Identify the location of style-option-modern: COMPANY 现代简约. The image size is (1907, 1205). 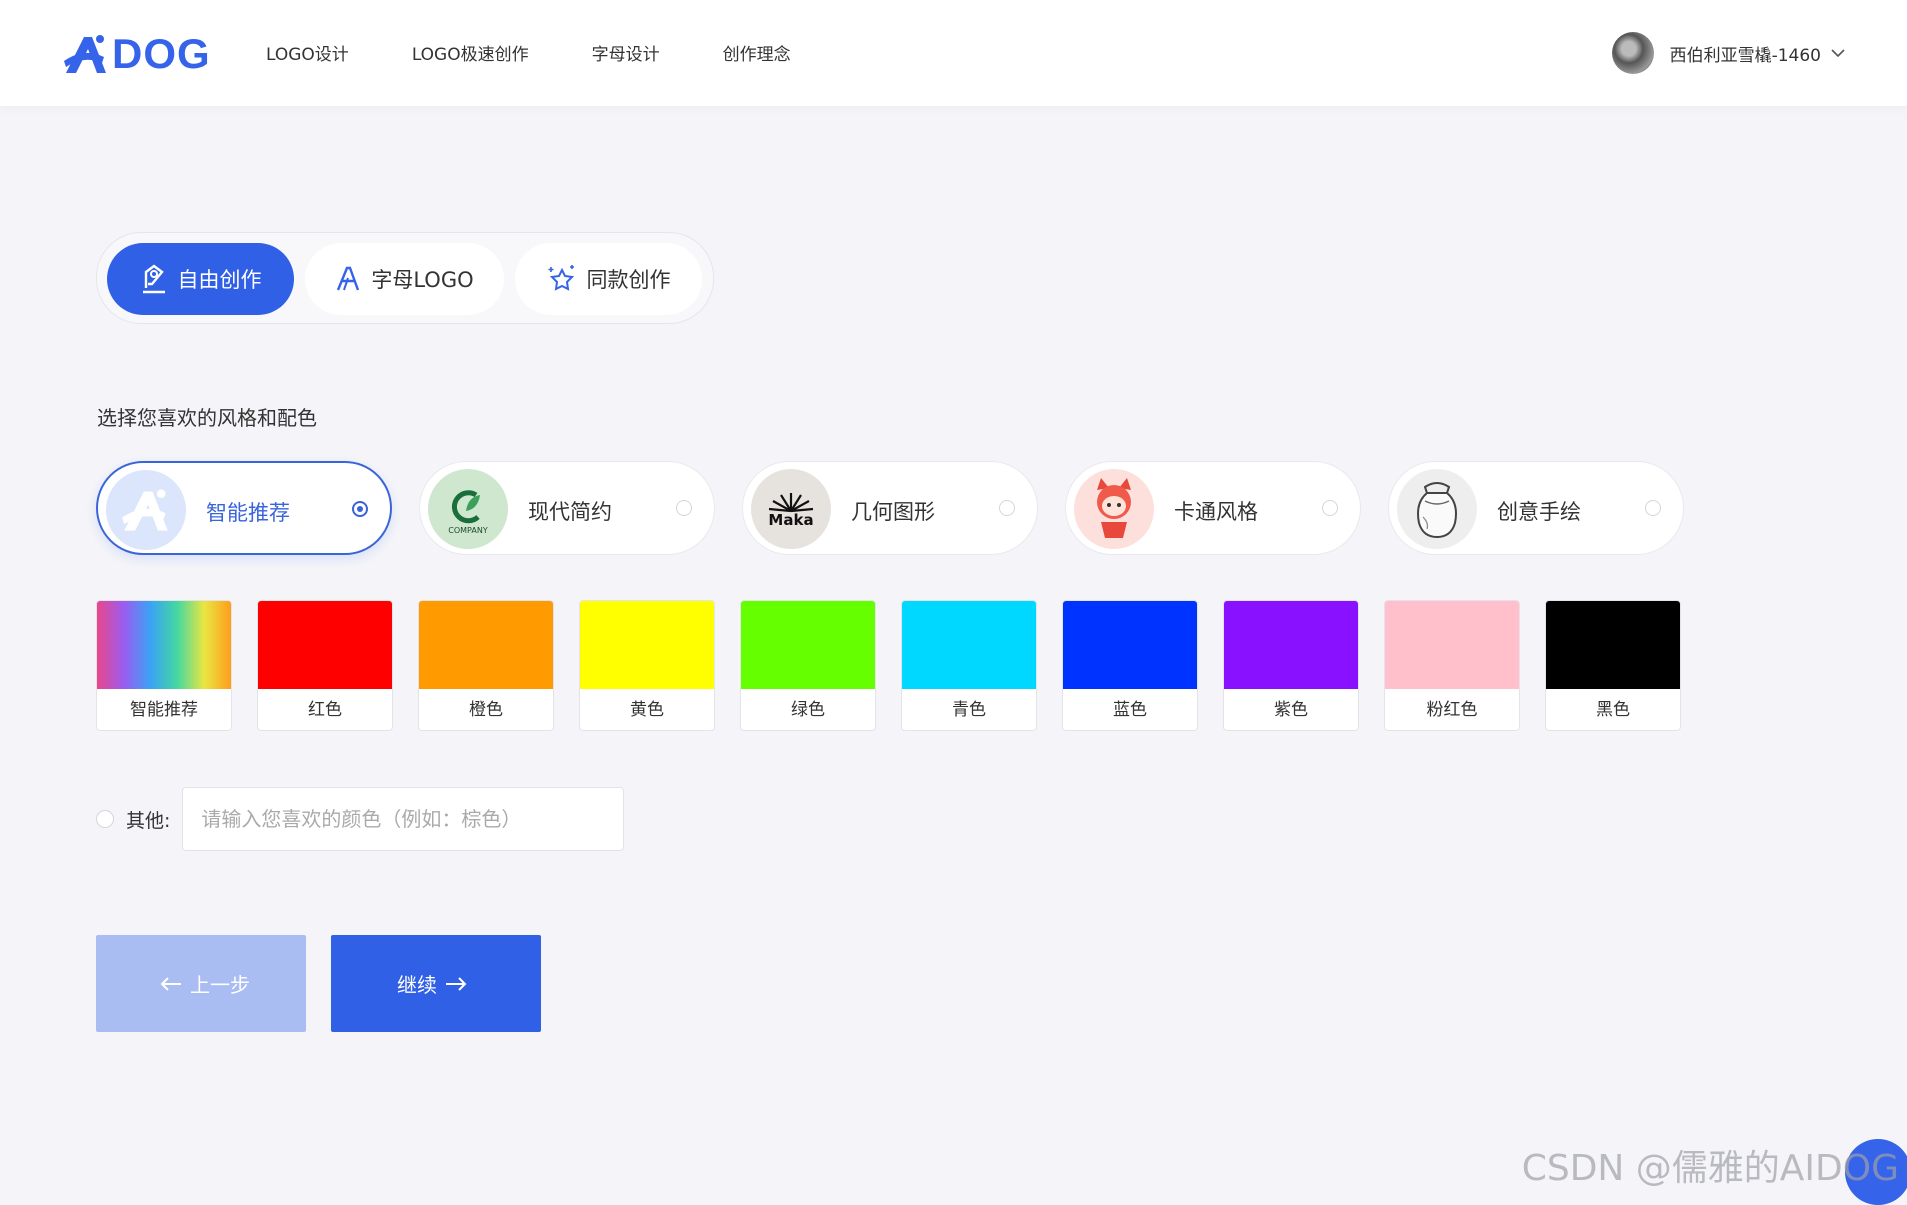
(567, 508).